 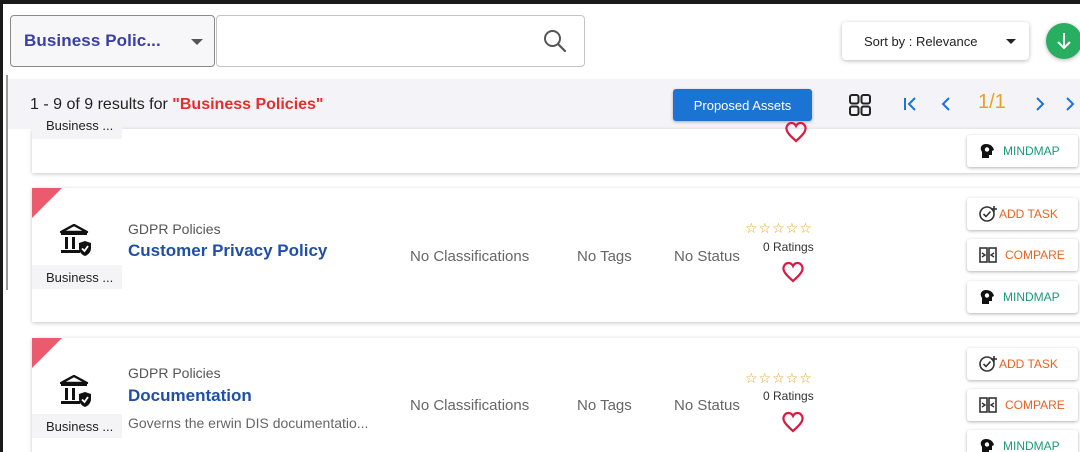 I want to click on page-indicator: 1/1, so click(x=992, y=102).